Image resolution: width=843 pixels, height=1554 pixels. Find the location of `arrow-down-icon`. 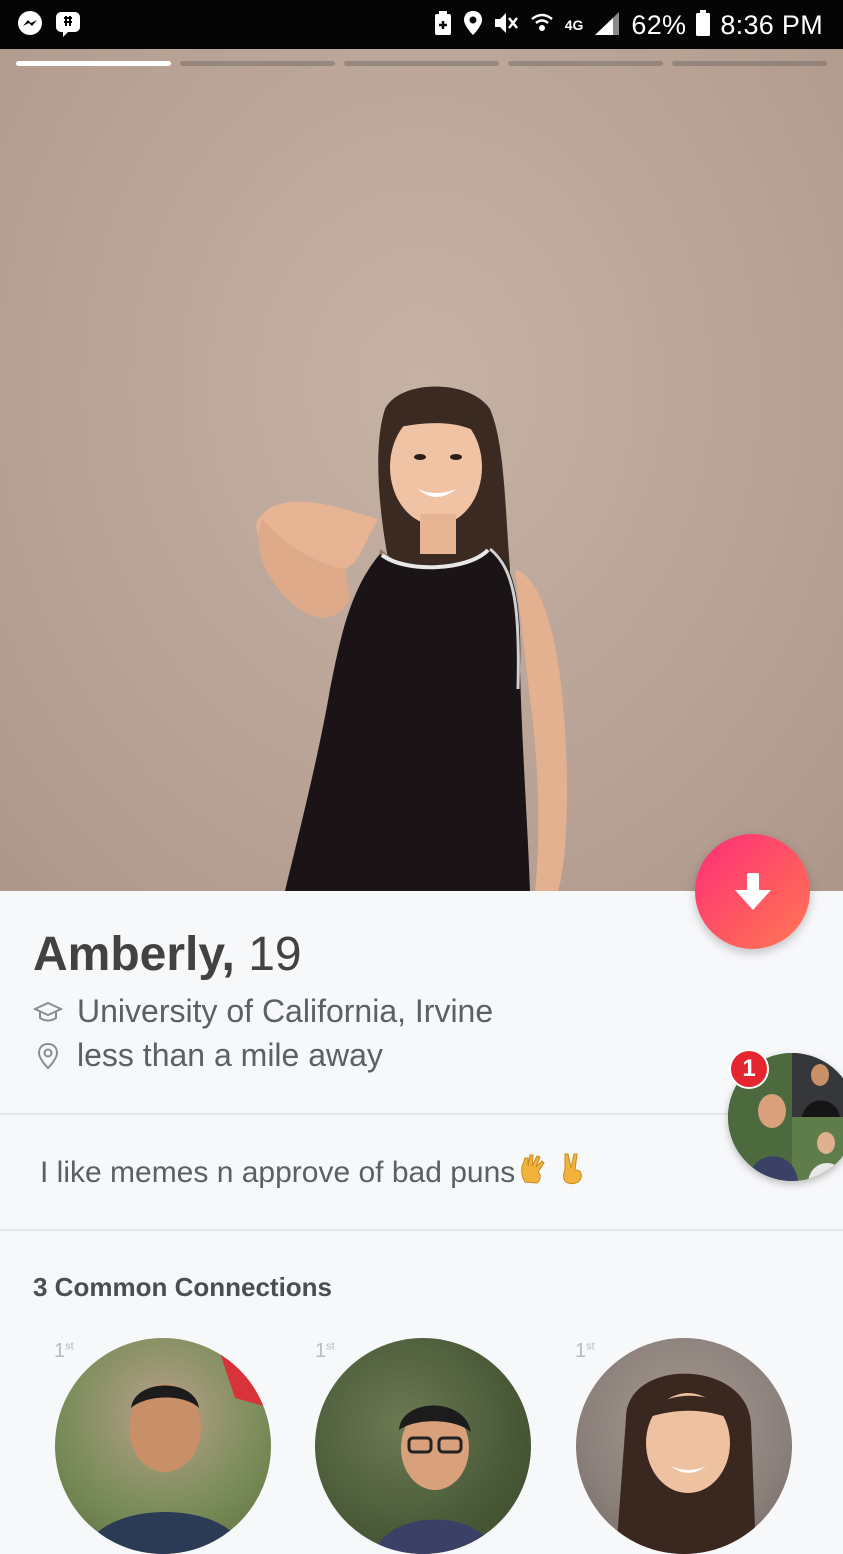

arrow-down-icon is located at coordinates (752, 891).